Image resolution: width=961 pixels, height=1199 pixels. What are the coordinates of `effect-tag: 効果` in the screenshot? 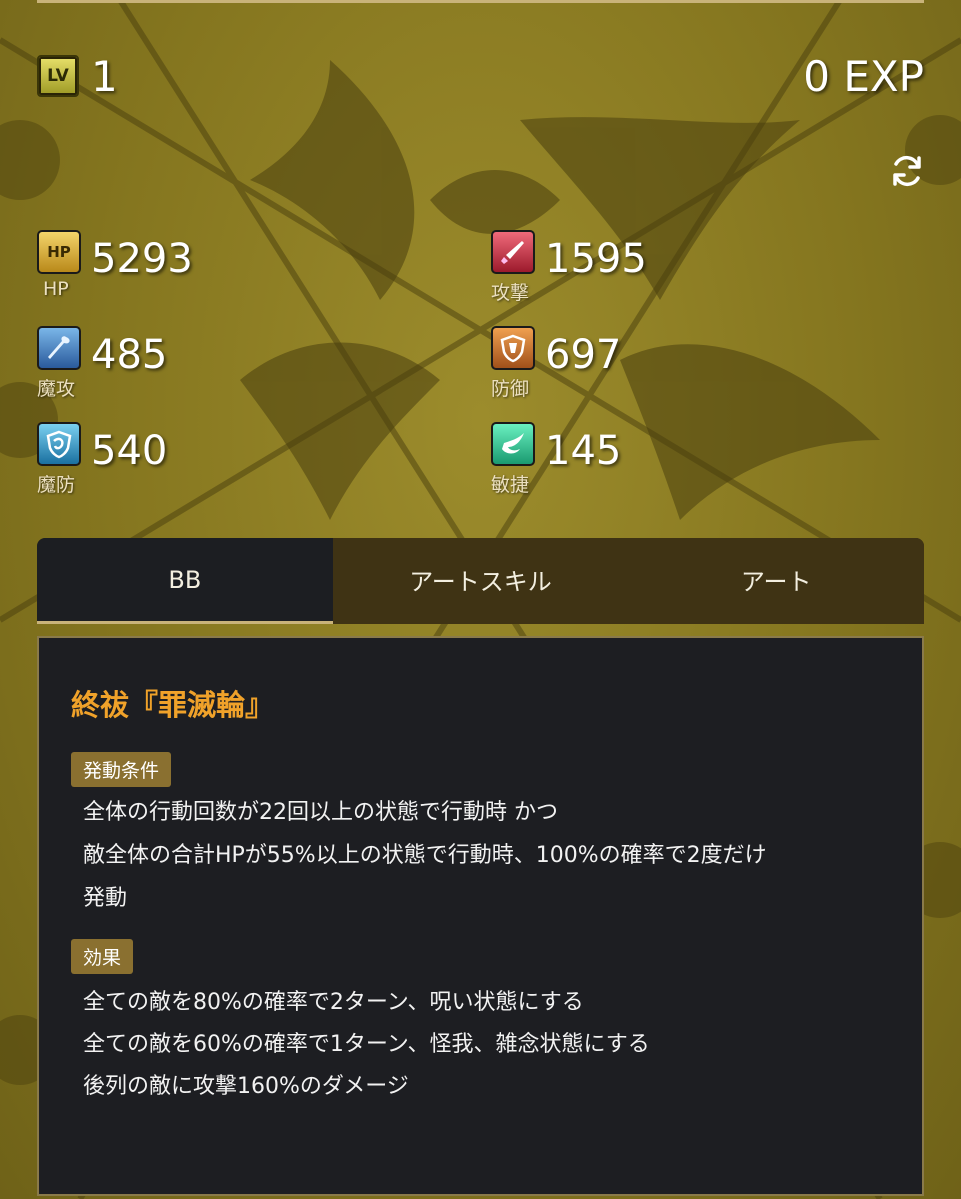 It's located at (102, 956).